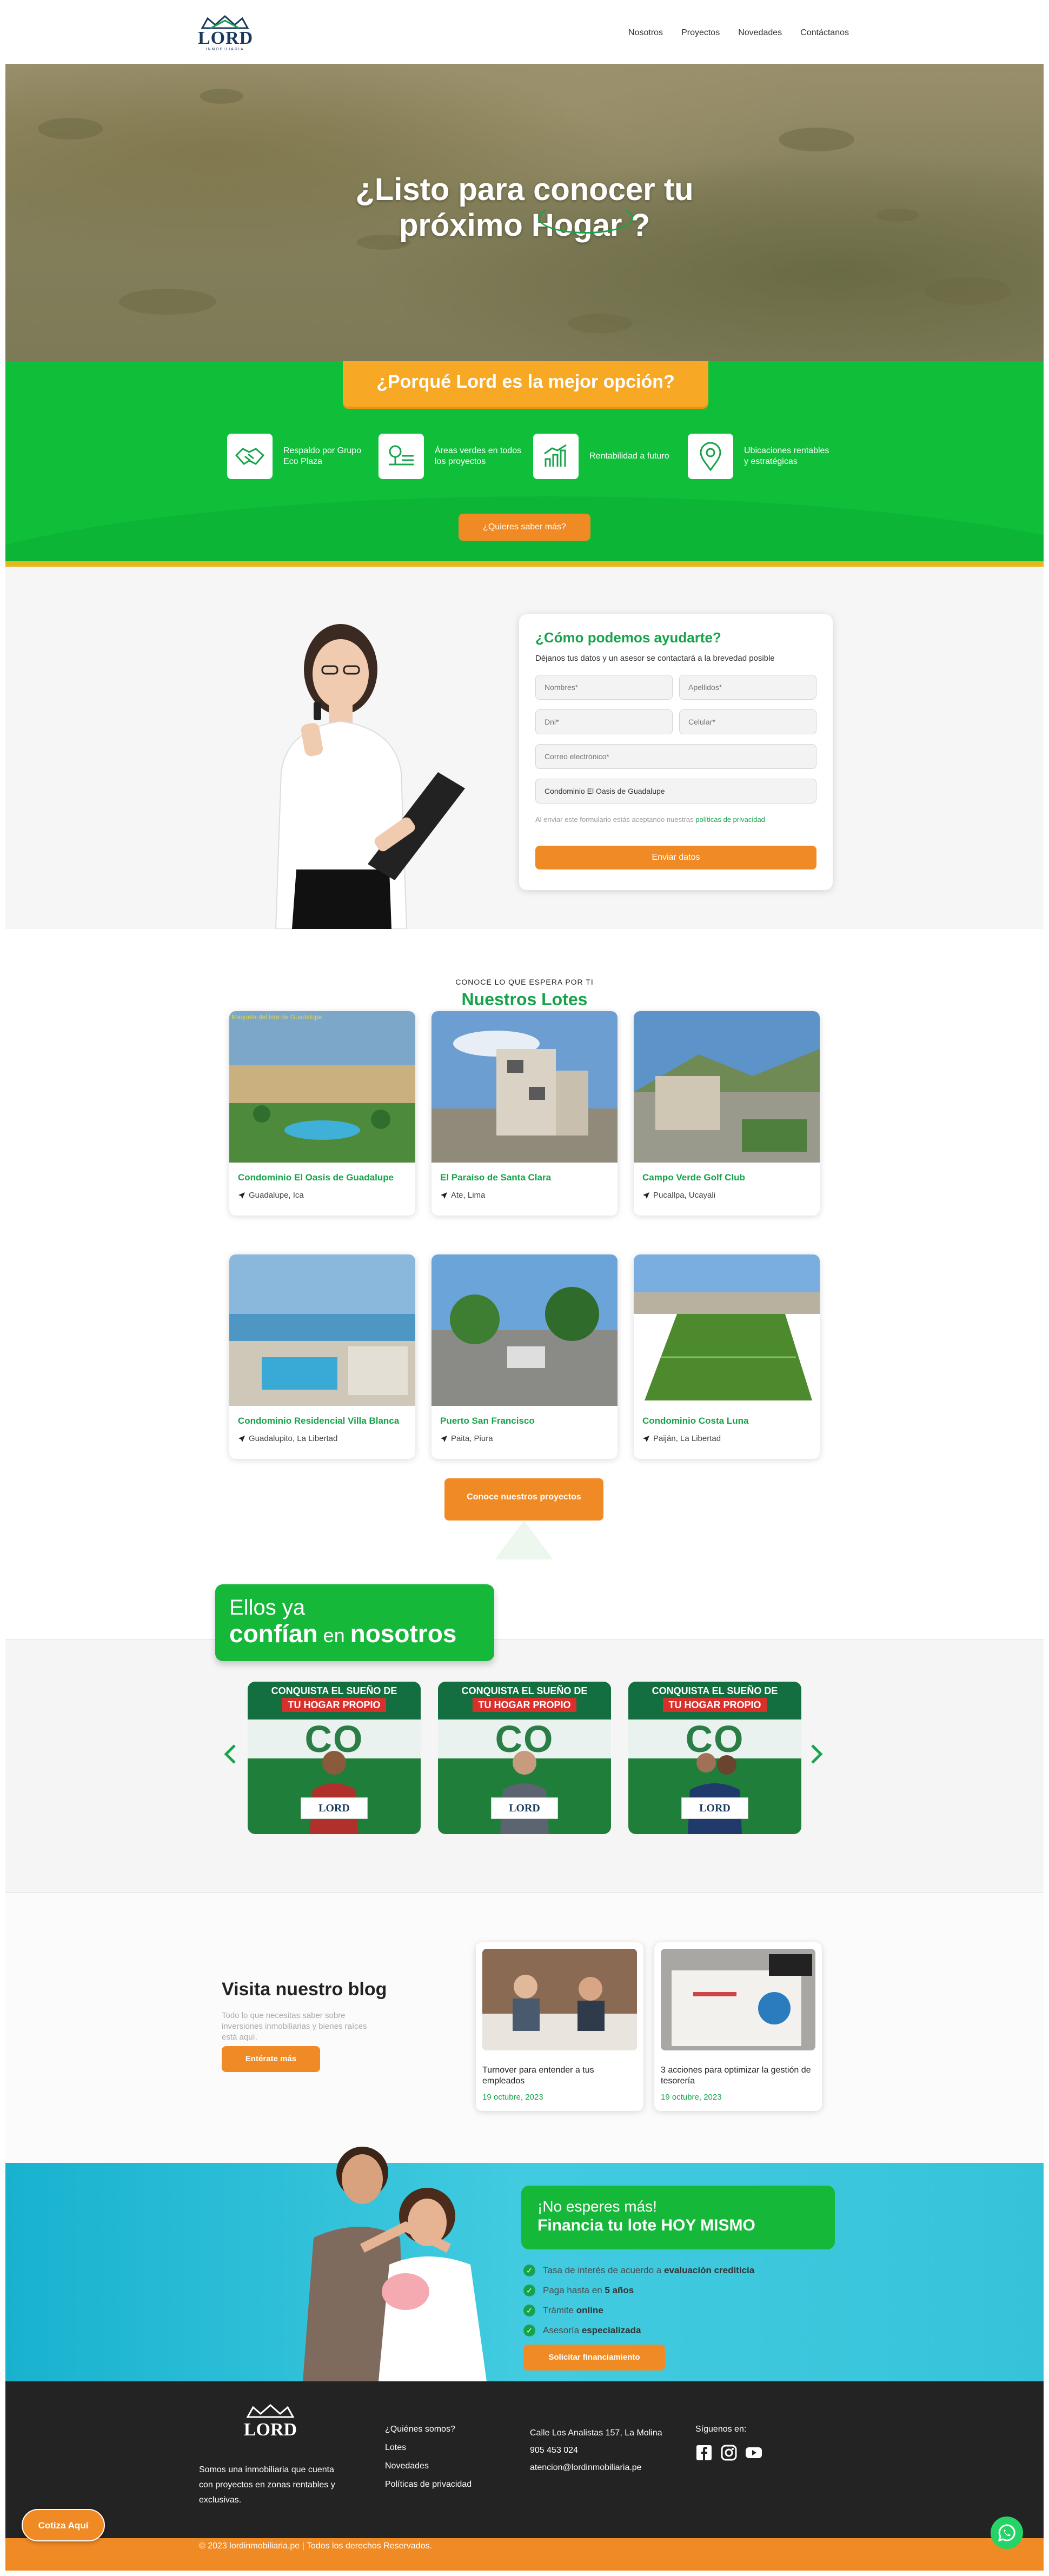  What do you see at coordinates (271, 1195) in the screenshot?
I see `lot-location: Guadalupe, Ica` at bounding box center [271, 1195].